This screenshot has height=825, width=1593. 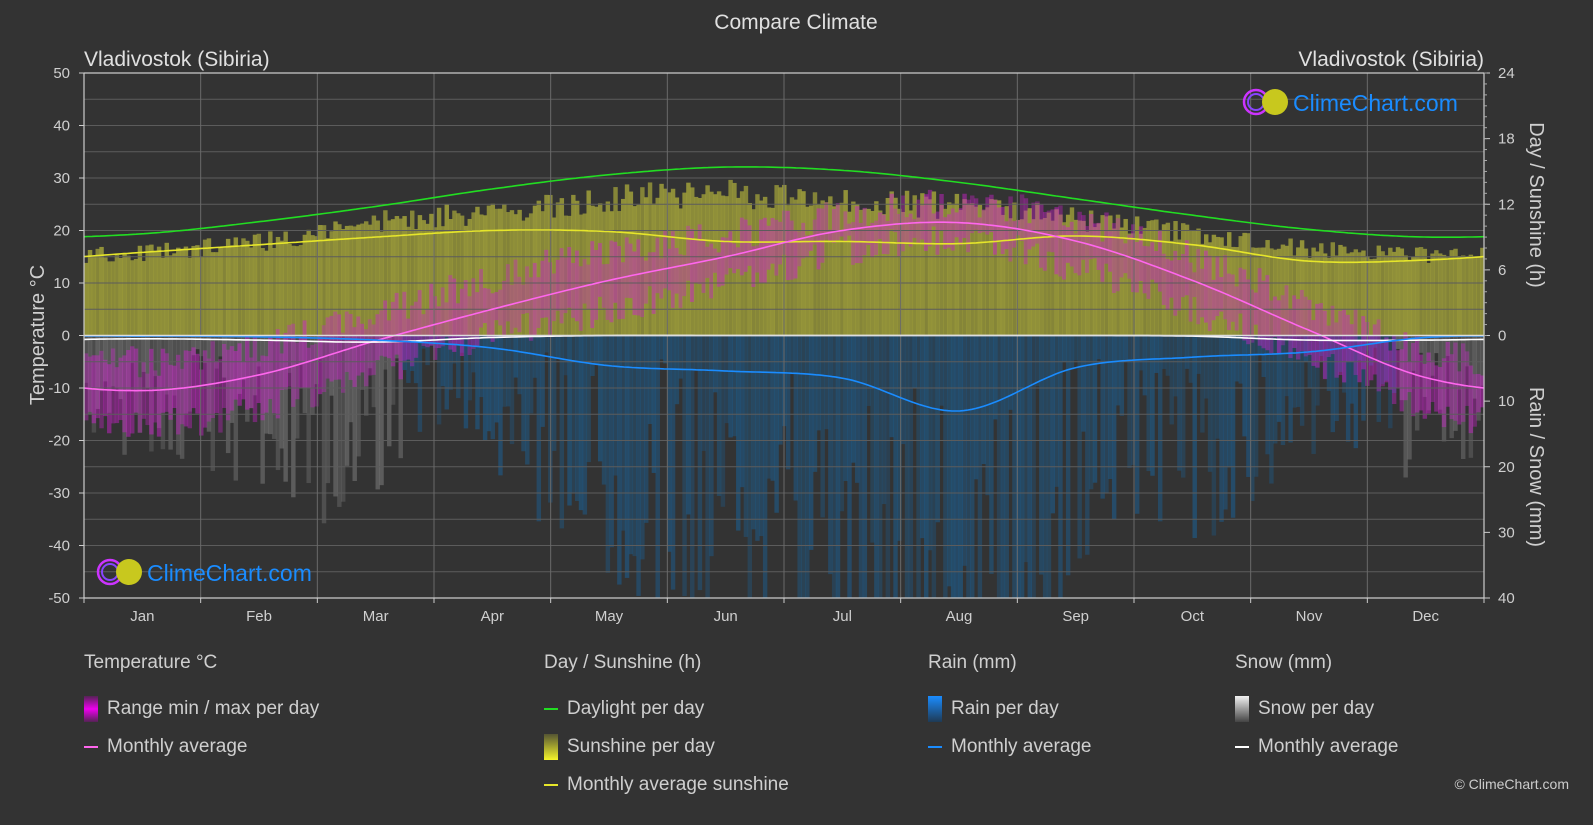 I want to click on legend-item-rain: Rain per day, so click(x=1009, y=709).